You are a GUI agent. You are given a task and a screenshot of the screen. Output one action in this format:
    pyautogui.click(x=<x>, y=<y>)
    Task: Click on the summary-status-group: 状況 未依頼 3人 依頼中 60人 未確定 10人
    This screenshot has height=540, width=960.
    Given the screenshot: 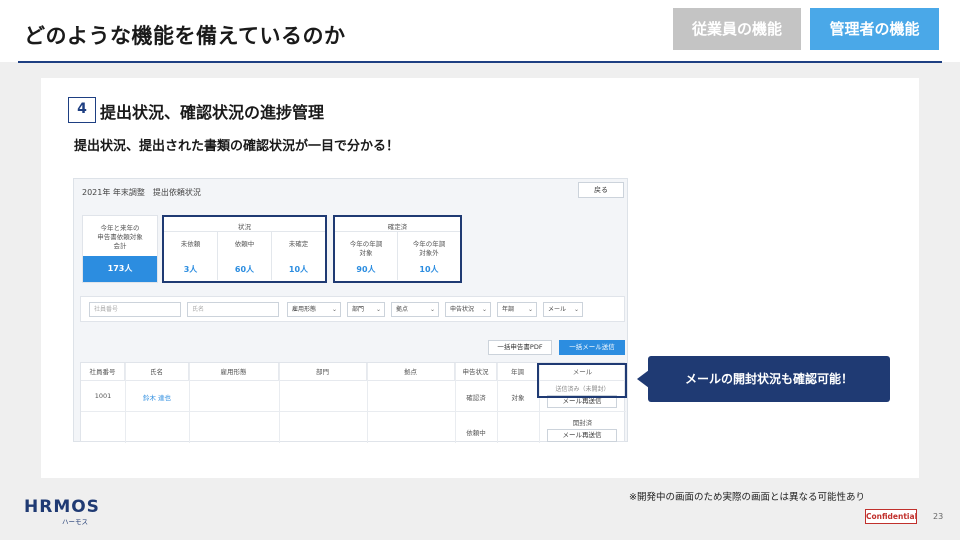 What is the action you would take?
    pyautogui.click(x=244, y=249)
    